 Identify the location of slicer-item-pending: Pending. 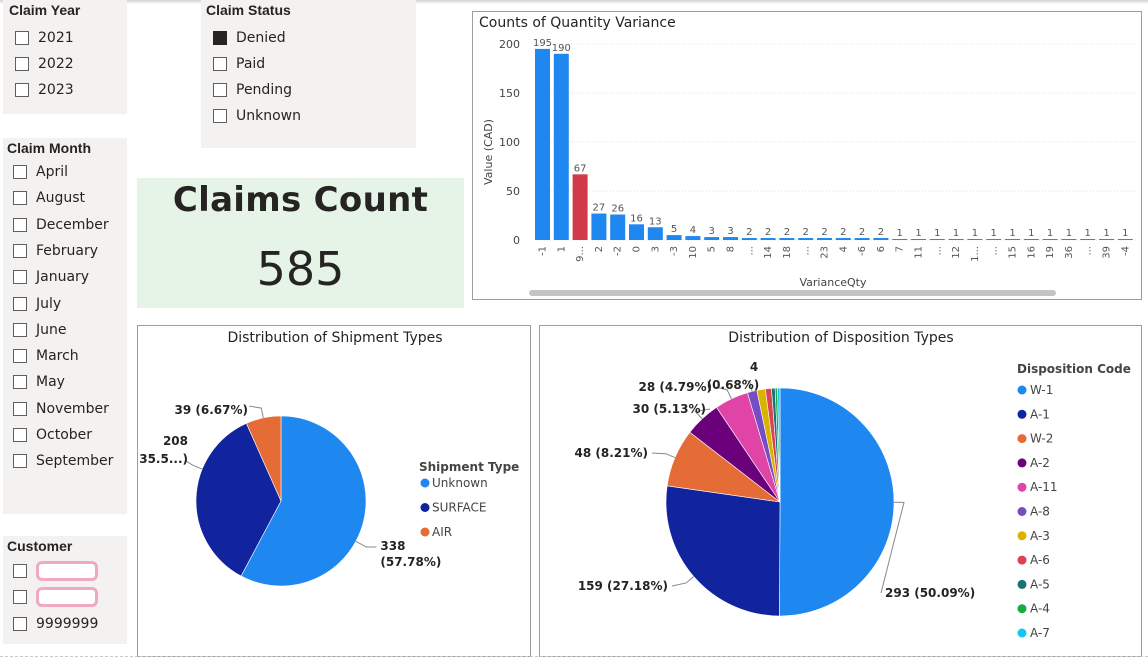
(252, 90).